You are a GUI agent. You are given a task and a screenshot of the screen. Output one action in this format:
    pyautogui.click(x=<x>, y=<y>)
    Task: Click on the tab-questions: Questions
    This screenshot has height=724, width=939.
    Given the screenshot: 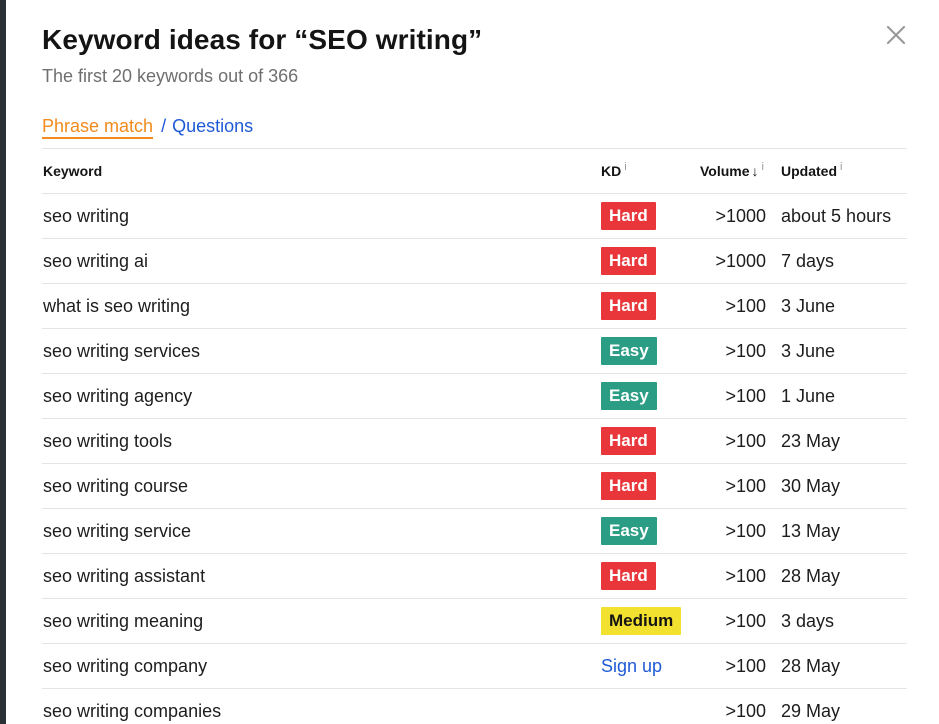 What is the action you would take?
    pyautogui.click(x=212, y=126)
    